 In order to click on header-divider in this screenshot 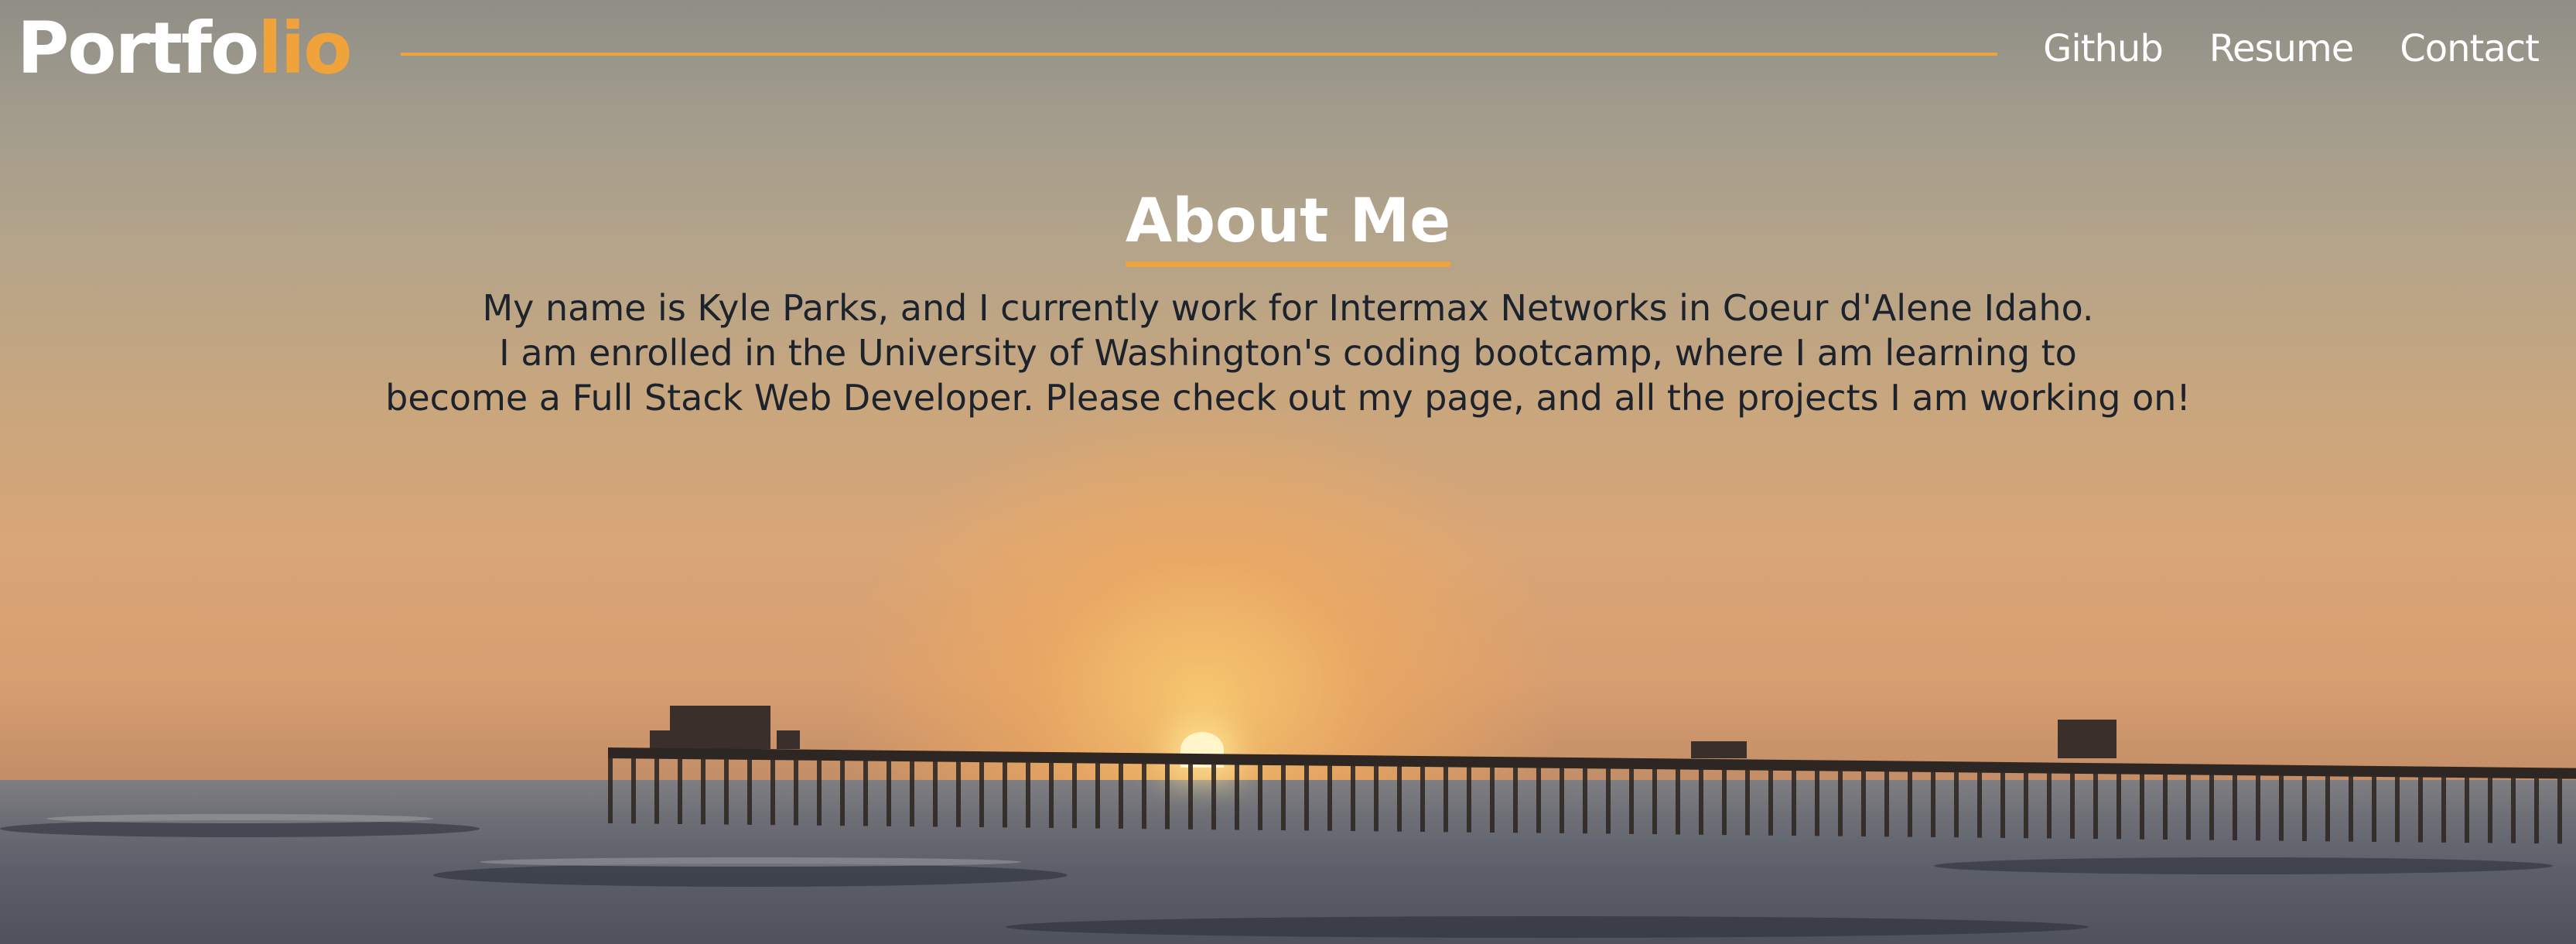, I will do `click(1199, 55)`.